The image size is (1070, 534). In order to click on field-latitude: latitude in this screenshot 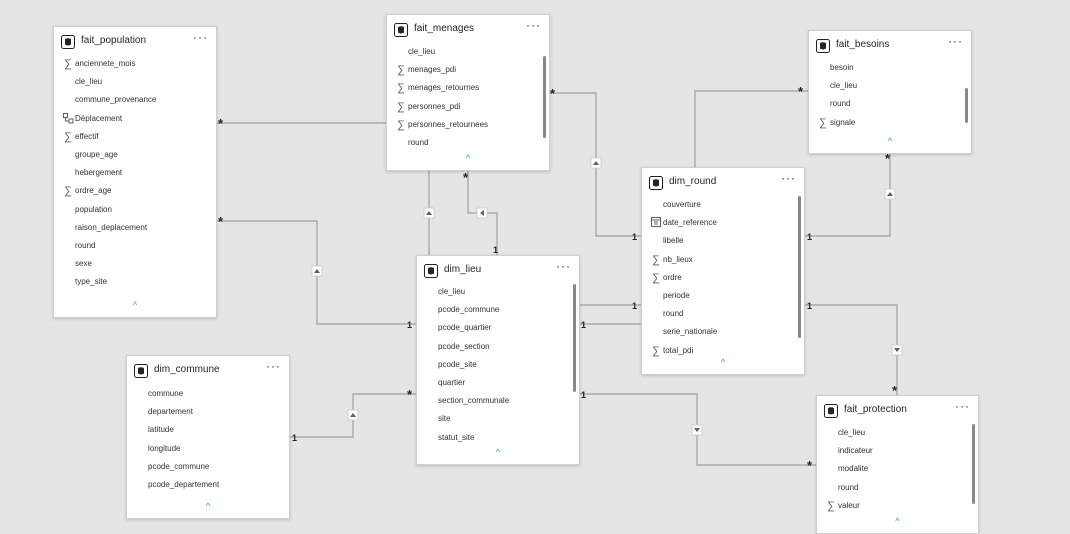, I will do `click(202, 431)`.